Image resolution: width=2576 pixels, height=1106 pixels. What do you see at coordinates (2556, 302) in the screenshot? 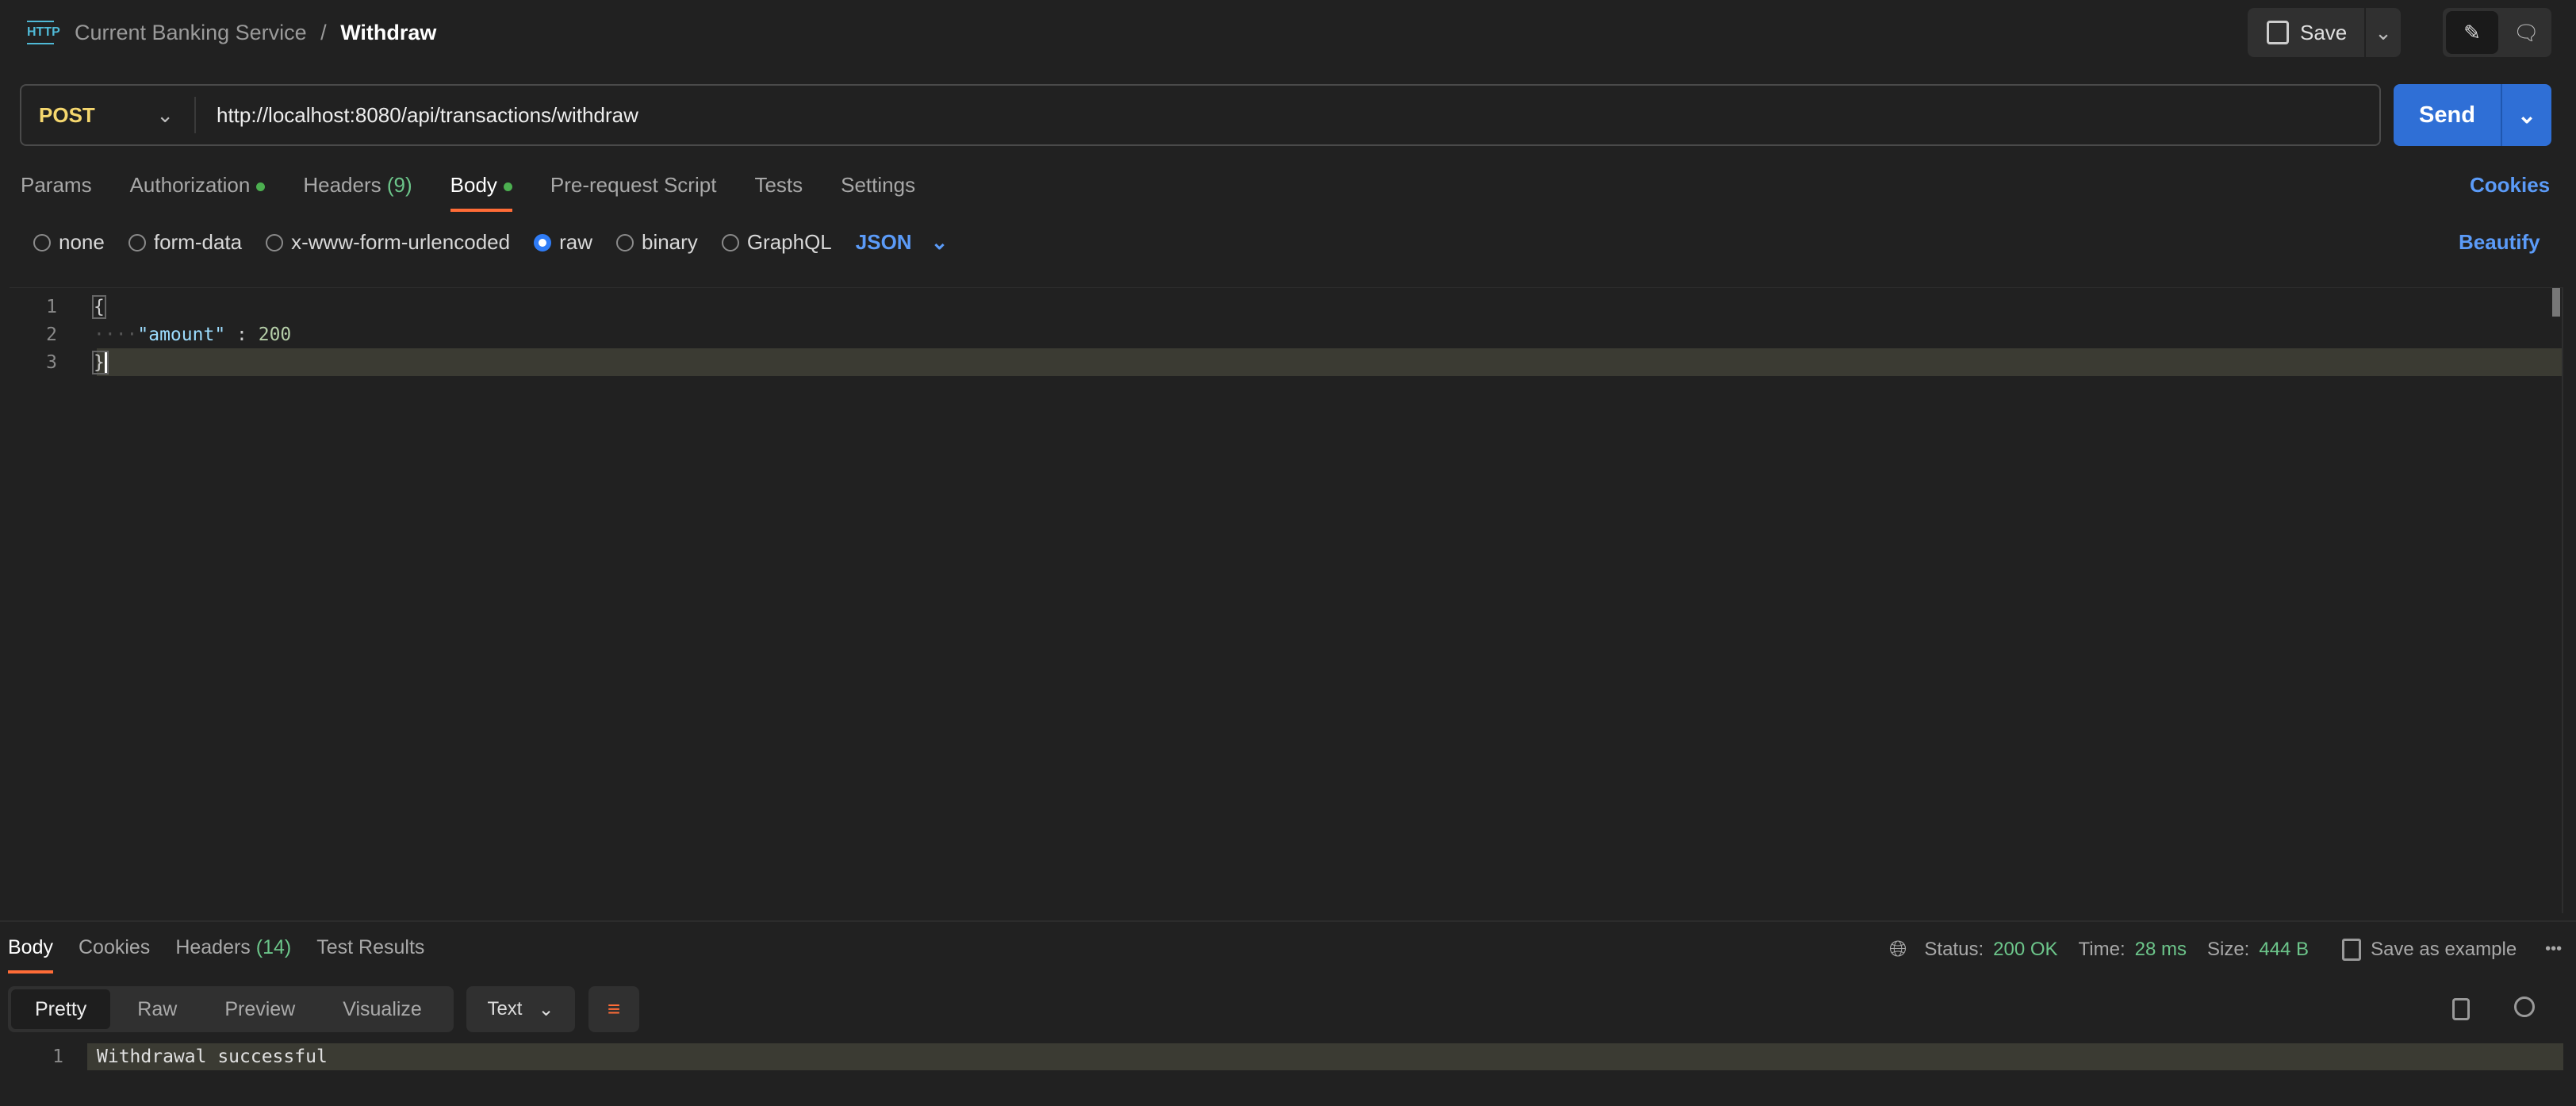
I see `scrollbar` at bounding box center [2556, 302].